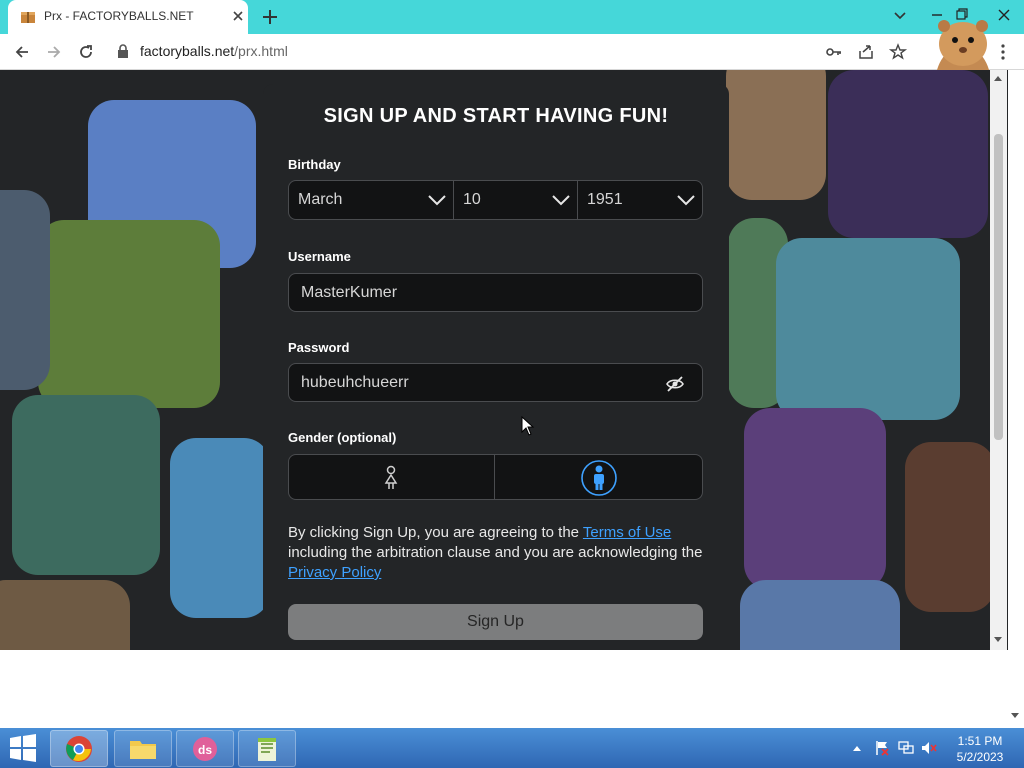  Describe the element at coordinates (980, 741) in the screenshot. I see `clock-time: 1:51 PM` at that location.